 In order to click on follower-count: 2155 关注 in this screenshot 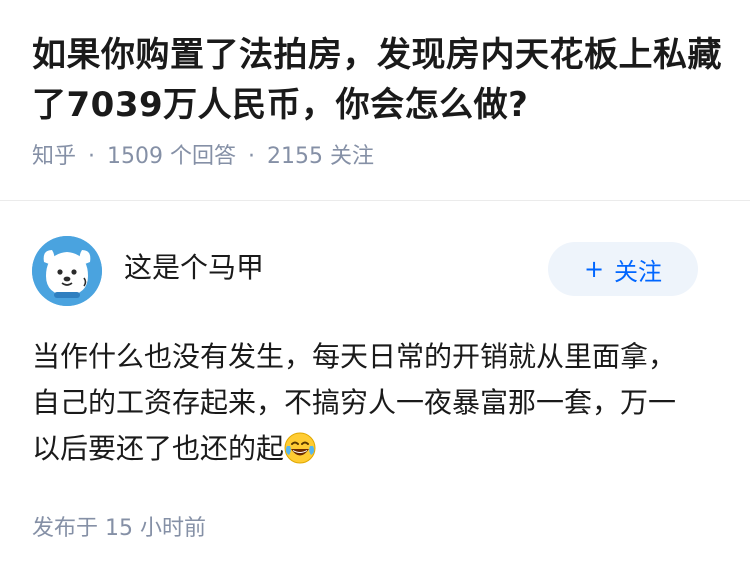, I will do `click(320, 157)`.